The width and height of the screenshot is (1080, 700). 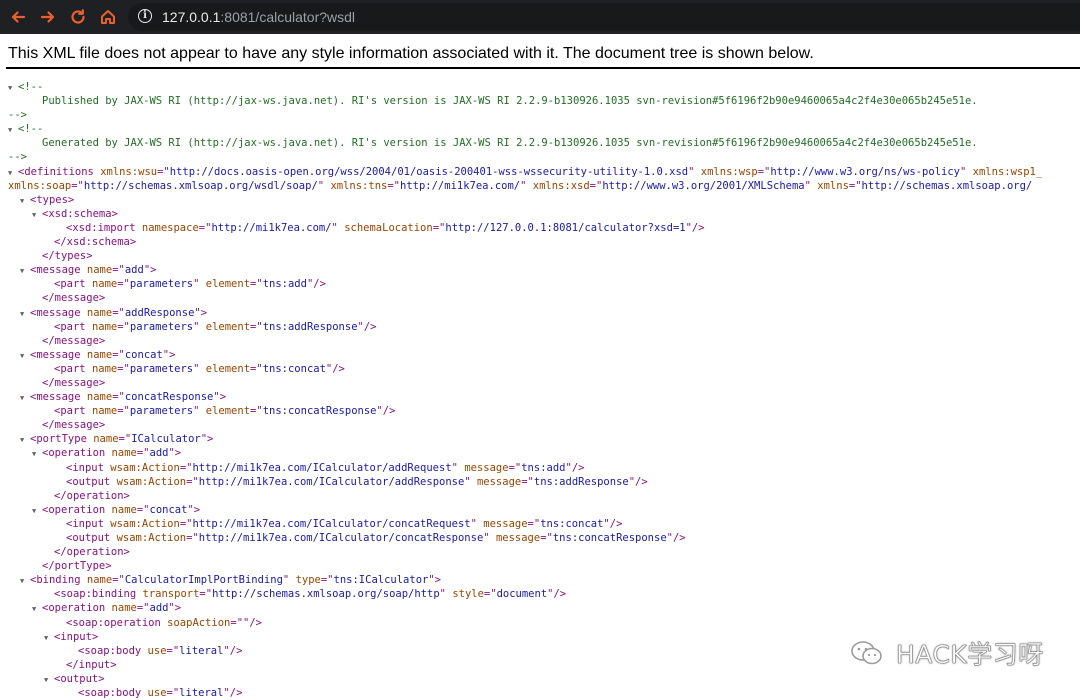 I want to click on xml-token: </portType>, so click(x=77, y=566).